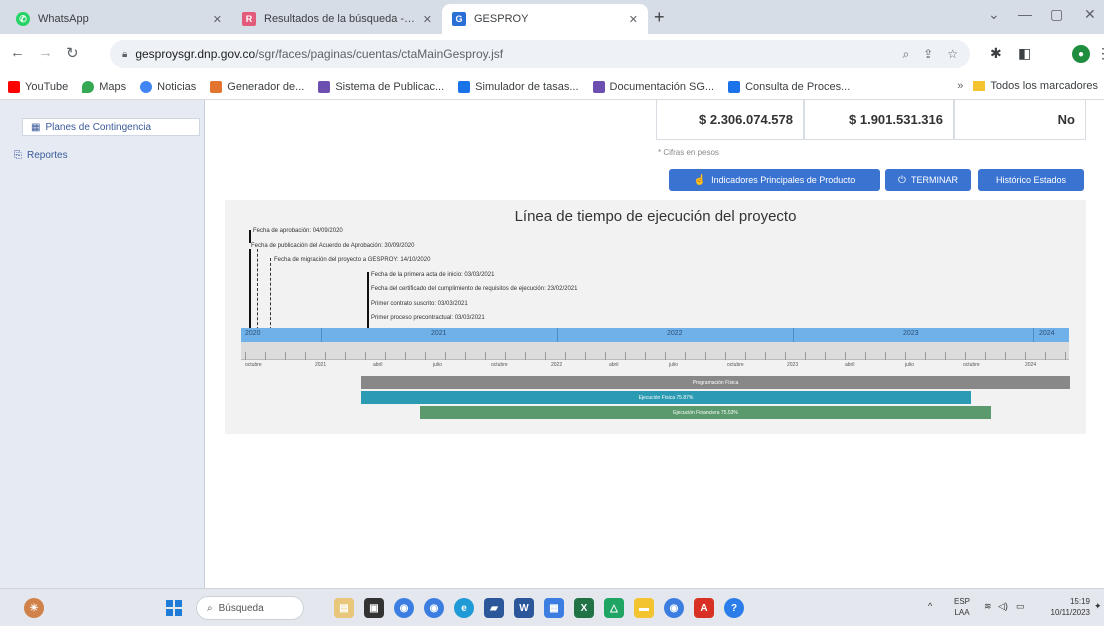 This screenshot has width=1104, height=626. Describe the element at coordinates (988, 606) in the screenshot. I see `wifi-icon: ≋` at that location.